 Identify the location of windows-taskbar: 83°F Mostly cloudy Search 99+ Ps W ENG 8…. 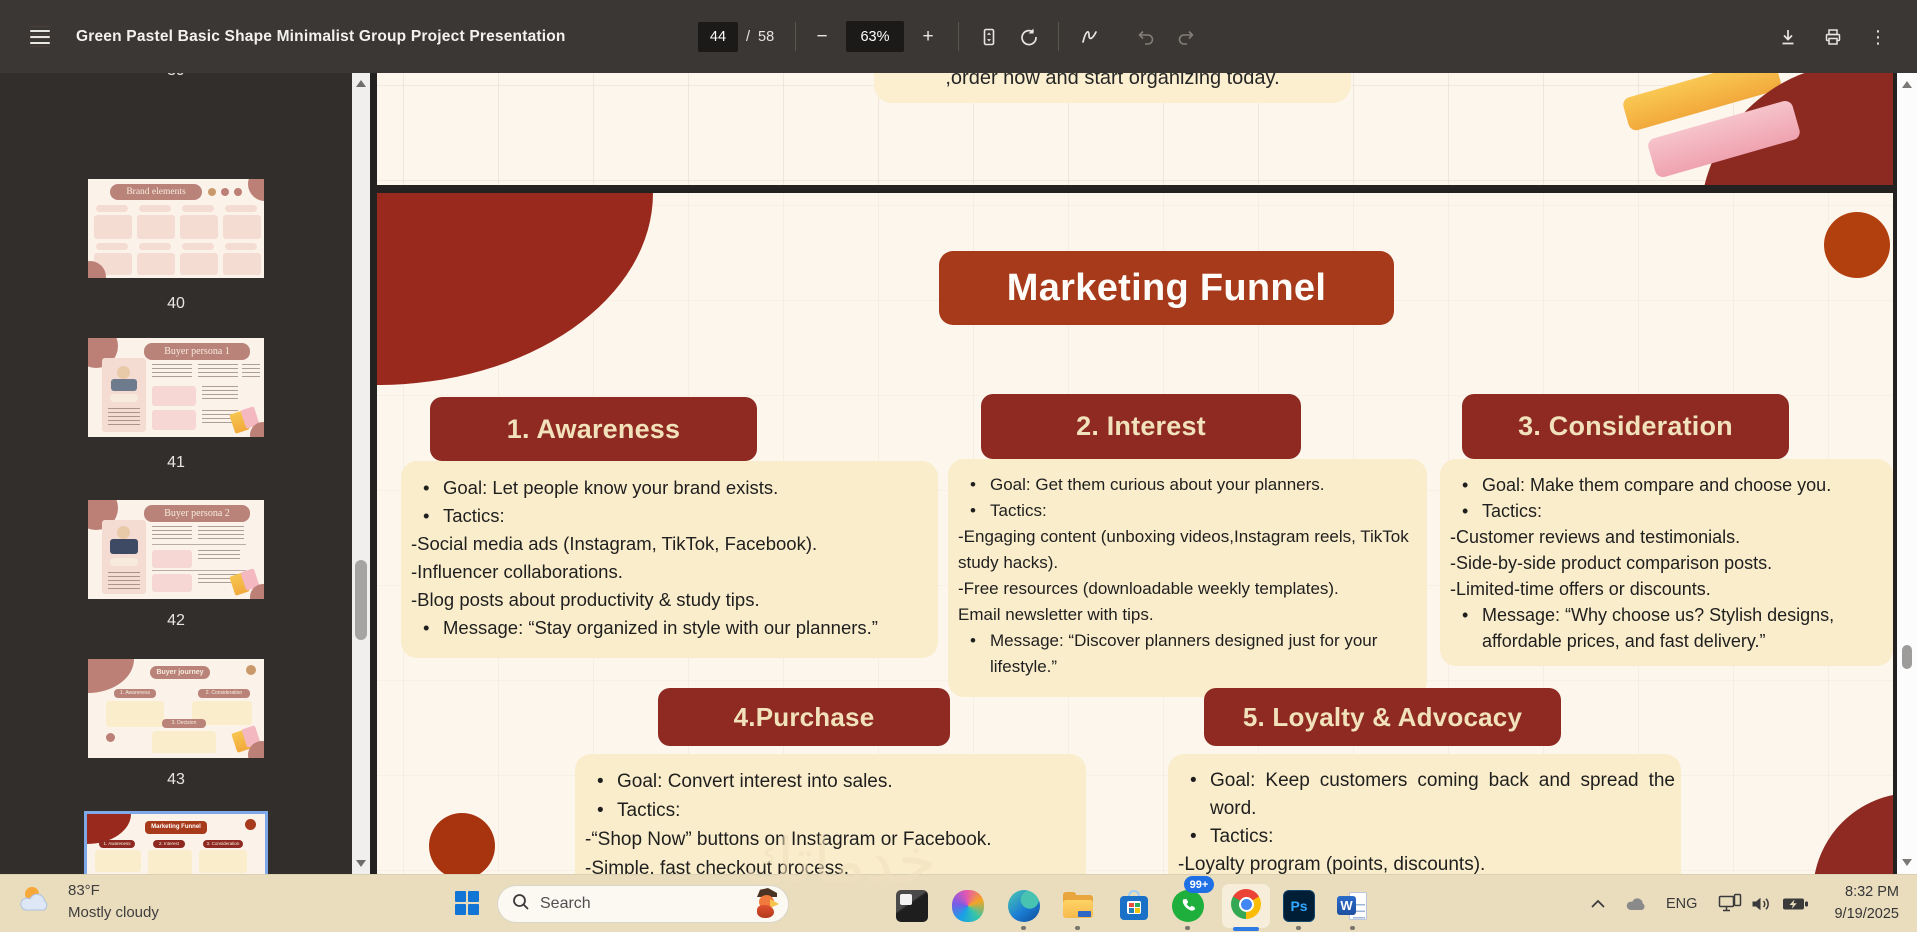
(958, 903).